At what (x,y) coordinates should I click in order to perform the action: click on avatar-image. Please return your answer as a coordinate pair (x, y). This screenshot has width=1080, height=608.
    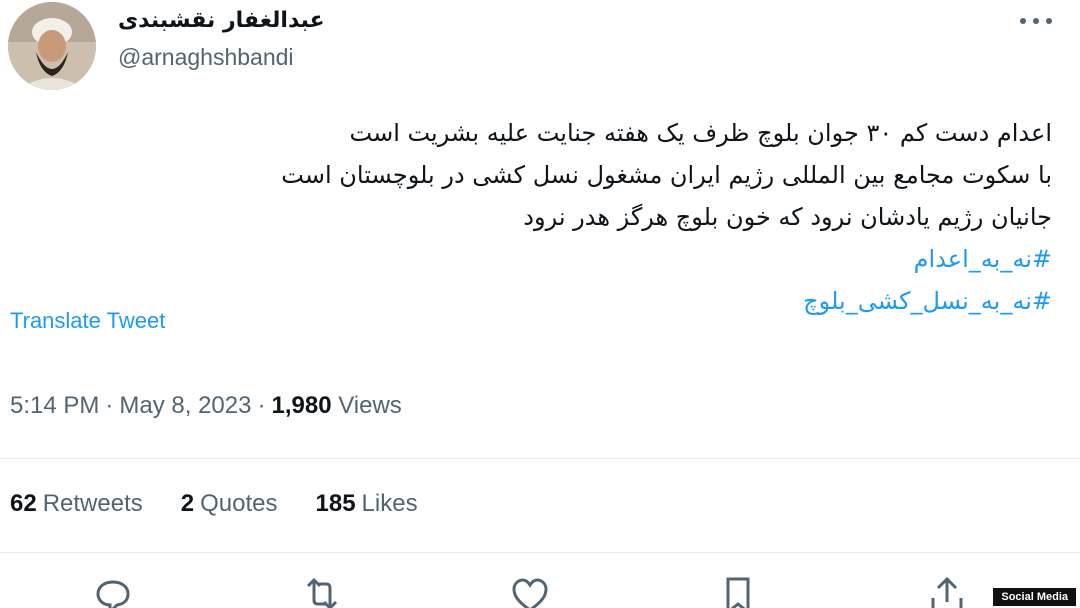
    Looking at the image, I should click on (52, 46).